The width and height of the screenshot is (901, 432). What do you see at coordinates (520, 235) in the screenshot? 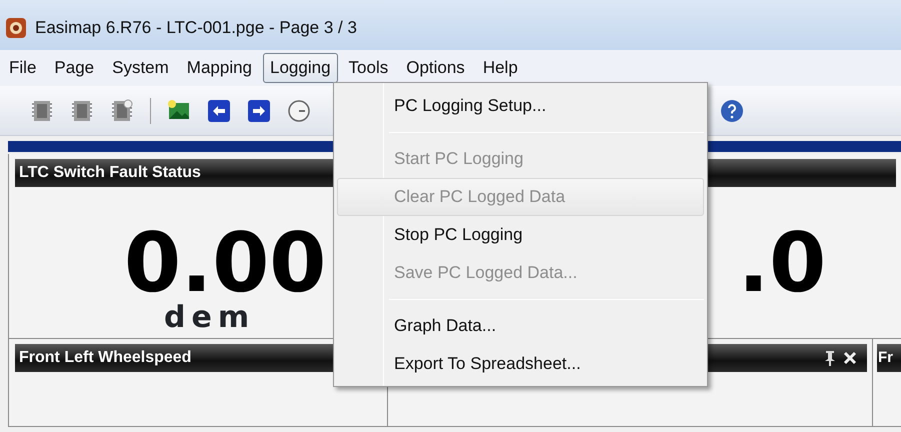
I see `menu-option: Stop PC Logging` at bounding box center [520, 235].